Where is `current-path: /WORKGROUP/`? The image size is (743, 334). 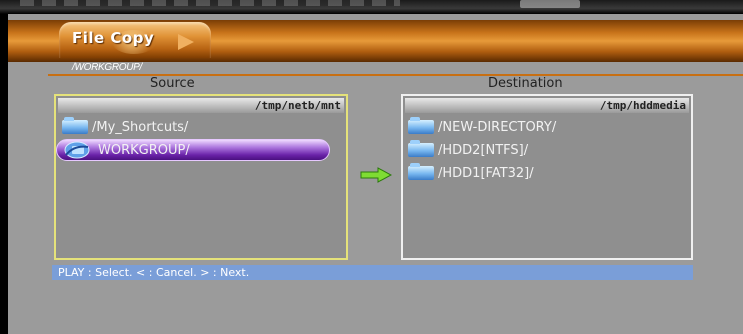 current-path: /WORKGROUP/ is located at coordinates (107, 67).